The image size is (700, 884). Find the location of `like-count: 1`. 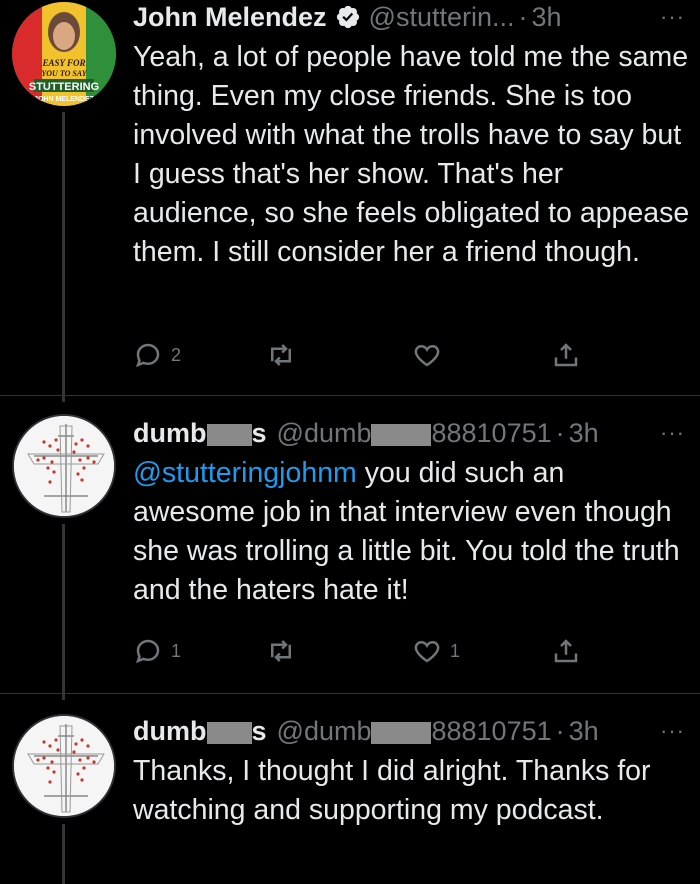

like-count: 1 is located at coordinates (455, 650).